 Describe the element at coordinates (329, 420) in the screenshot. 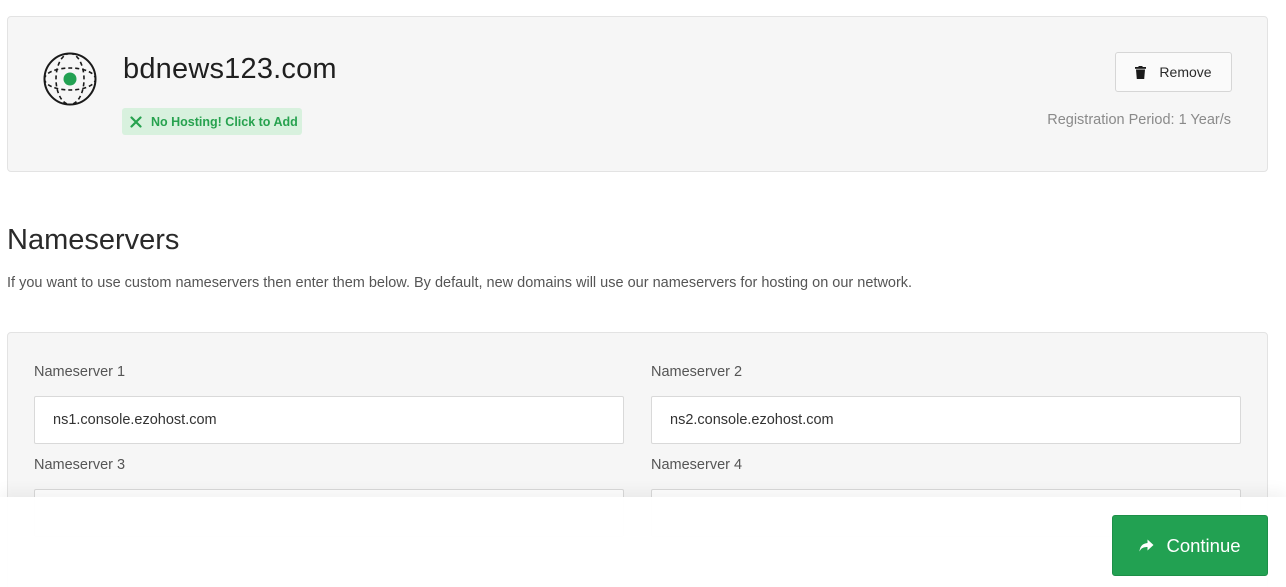

I see `nameserver-1-input` at that location.